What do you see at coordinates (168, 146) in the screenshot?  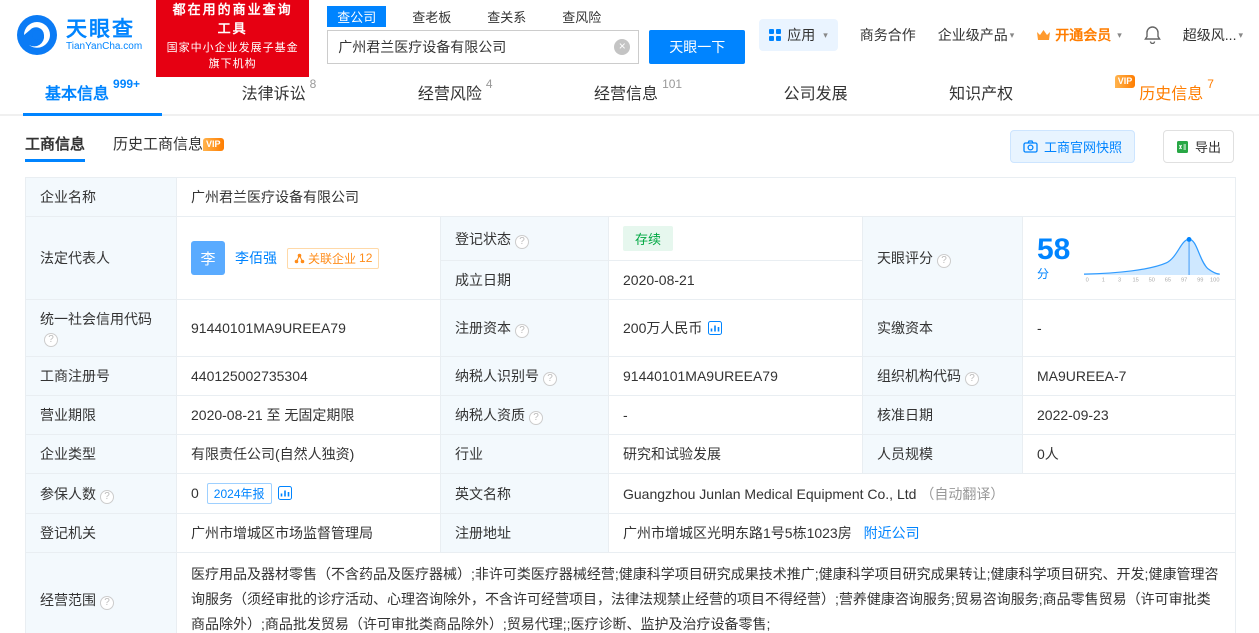 I see `subtab-history-business-info: 历史工商信息 VIP` at bounding box center [168, 146].